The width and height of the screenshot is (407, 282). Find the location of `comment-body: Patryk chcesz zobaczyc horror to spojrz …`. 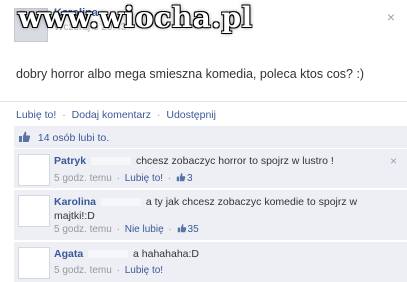

comment-body: Patryk chcesz zobaczyc horror to spojrz … is located at coordinates (214, 161).